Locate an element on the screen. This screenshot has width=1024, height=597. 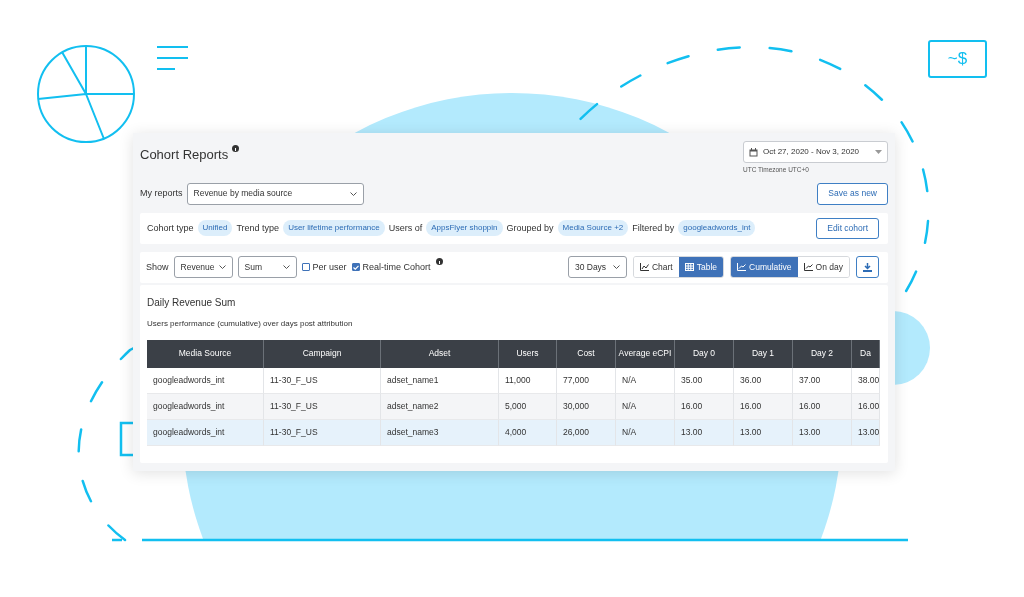
table-cell: 35.00 is located at coordinates (704, 380).